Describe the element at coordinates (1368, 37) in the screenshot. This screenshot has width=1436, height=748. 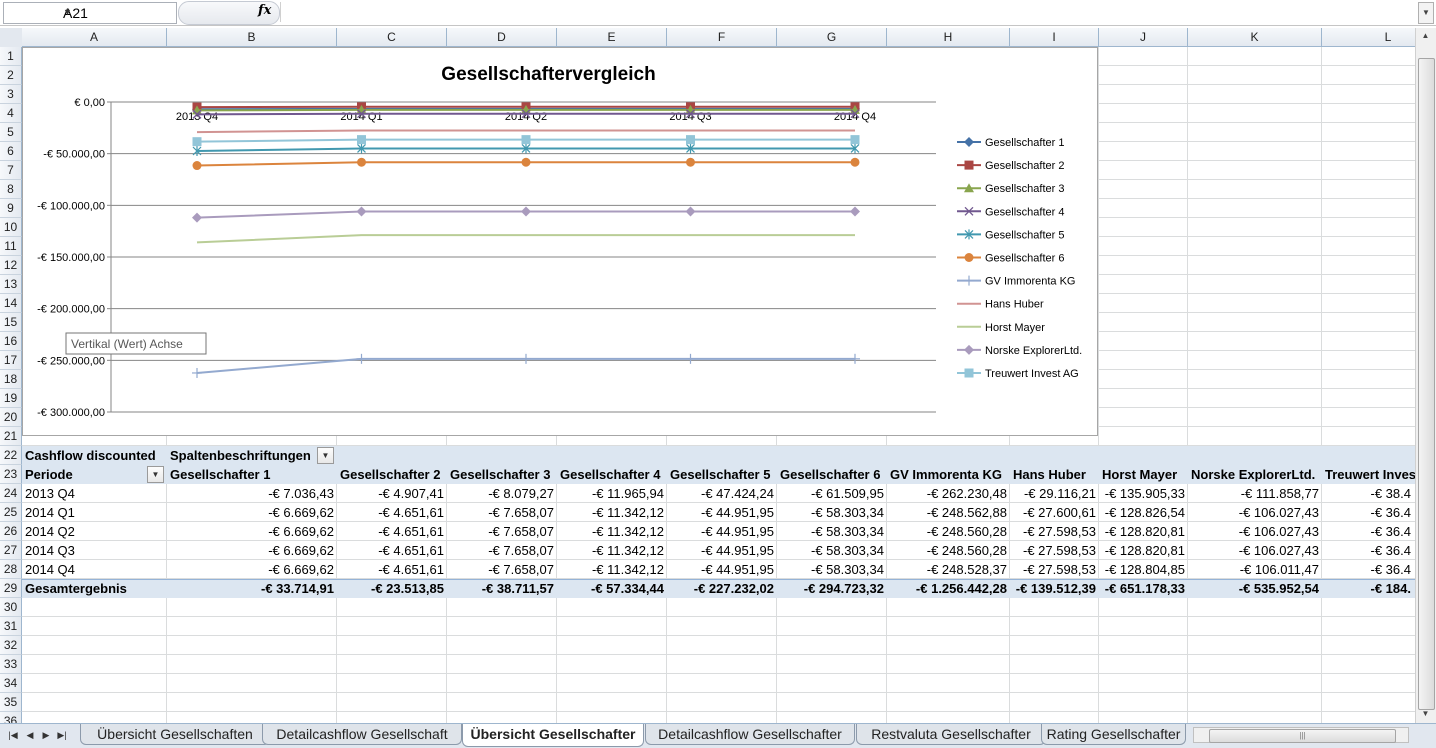
I see `column-header-l: L` at that location.